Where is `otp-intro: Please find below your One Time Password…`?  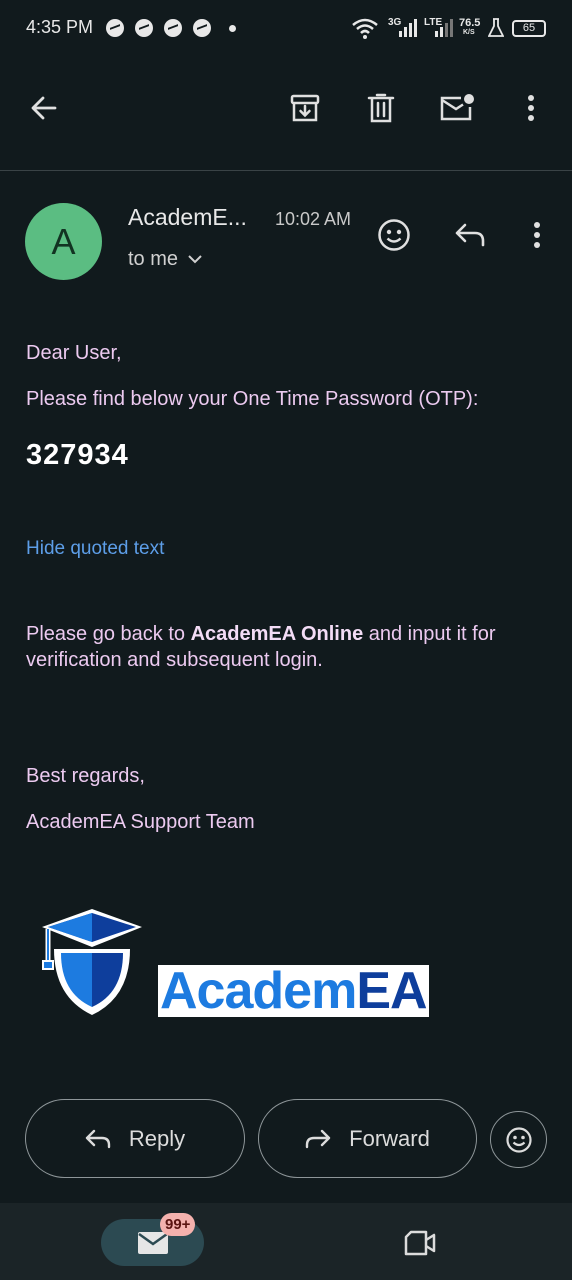 otp-intro: Please find below your One Time Password… is located at coordinates (252, 399).